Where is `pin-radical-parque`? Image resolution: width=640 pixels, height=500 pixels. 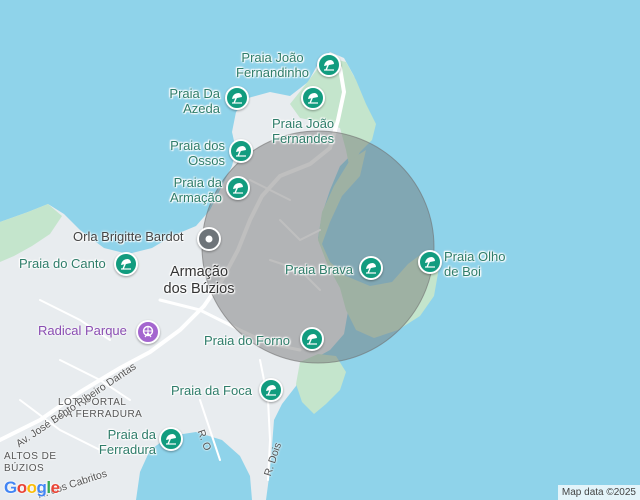
pin-radical-parque is located at coordinates (148, 332).